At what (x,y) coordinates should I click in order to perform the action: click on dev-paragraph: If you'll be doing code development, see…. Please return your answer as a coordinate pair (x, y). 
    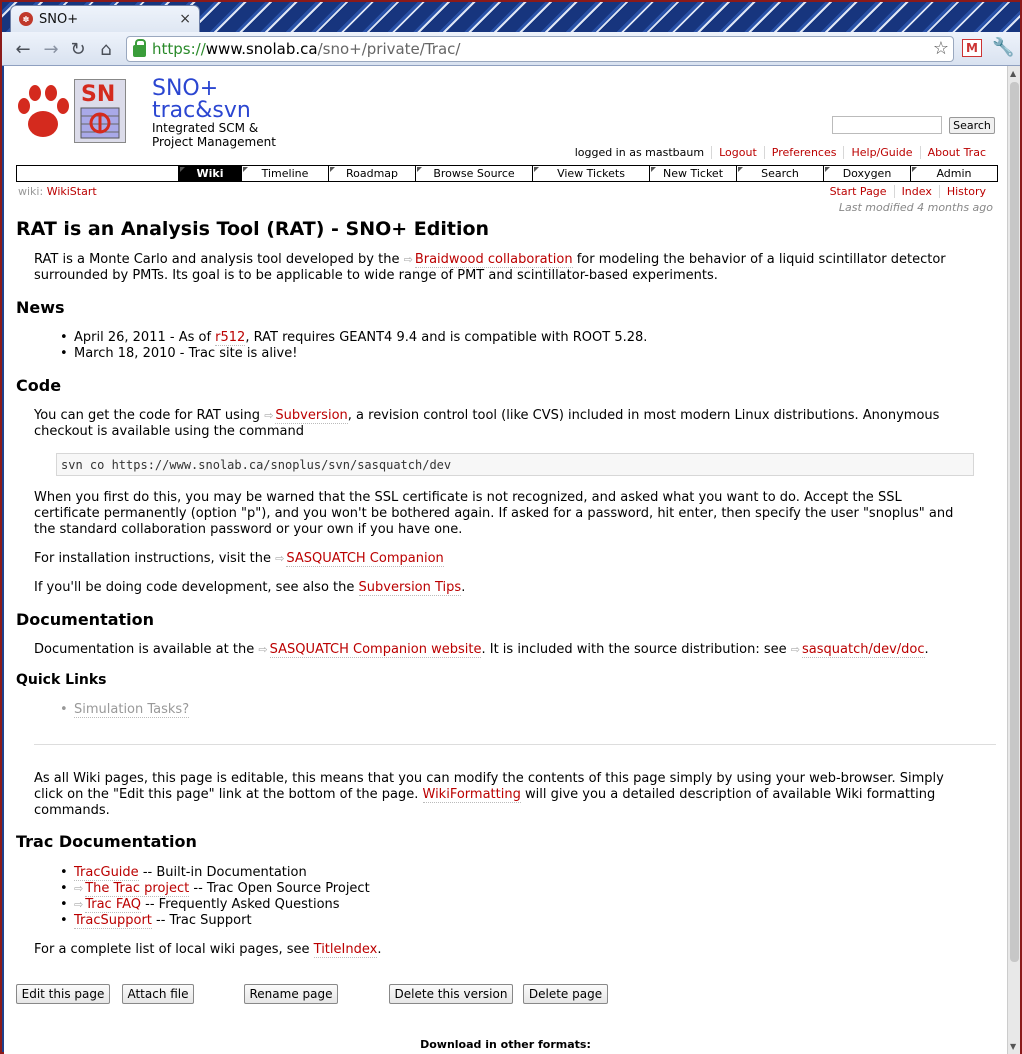
    Looking at the image, I should click on (514, 588).